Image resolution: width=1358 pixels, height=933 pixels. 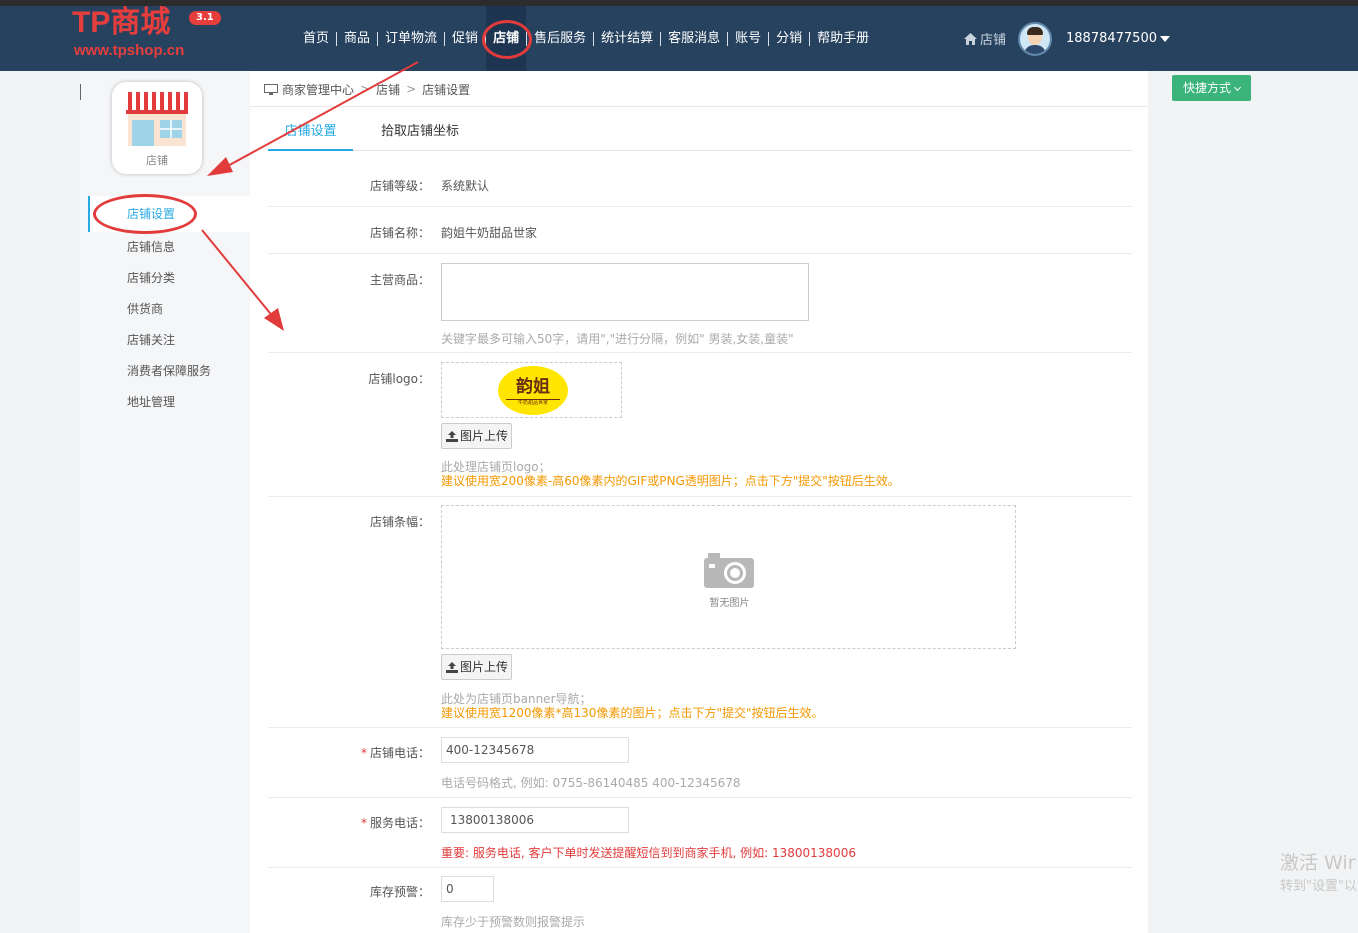 I want to click on breadcrumb-item: 店铺设置, so click(x=446, y=89).